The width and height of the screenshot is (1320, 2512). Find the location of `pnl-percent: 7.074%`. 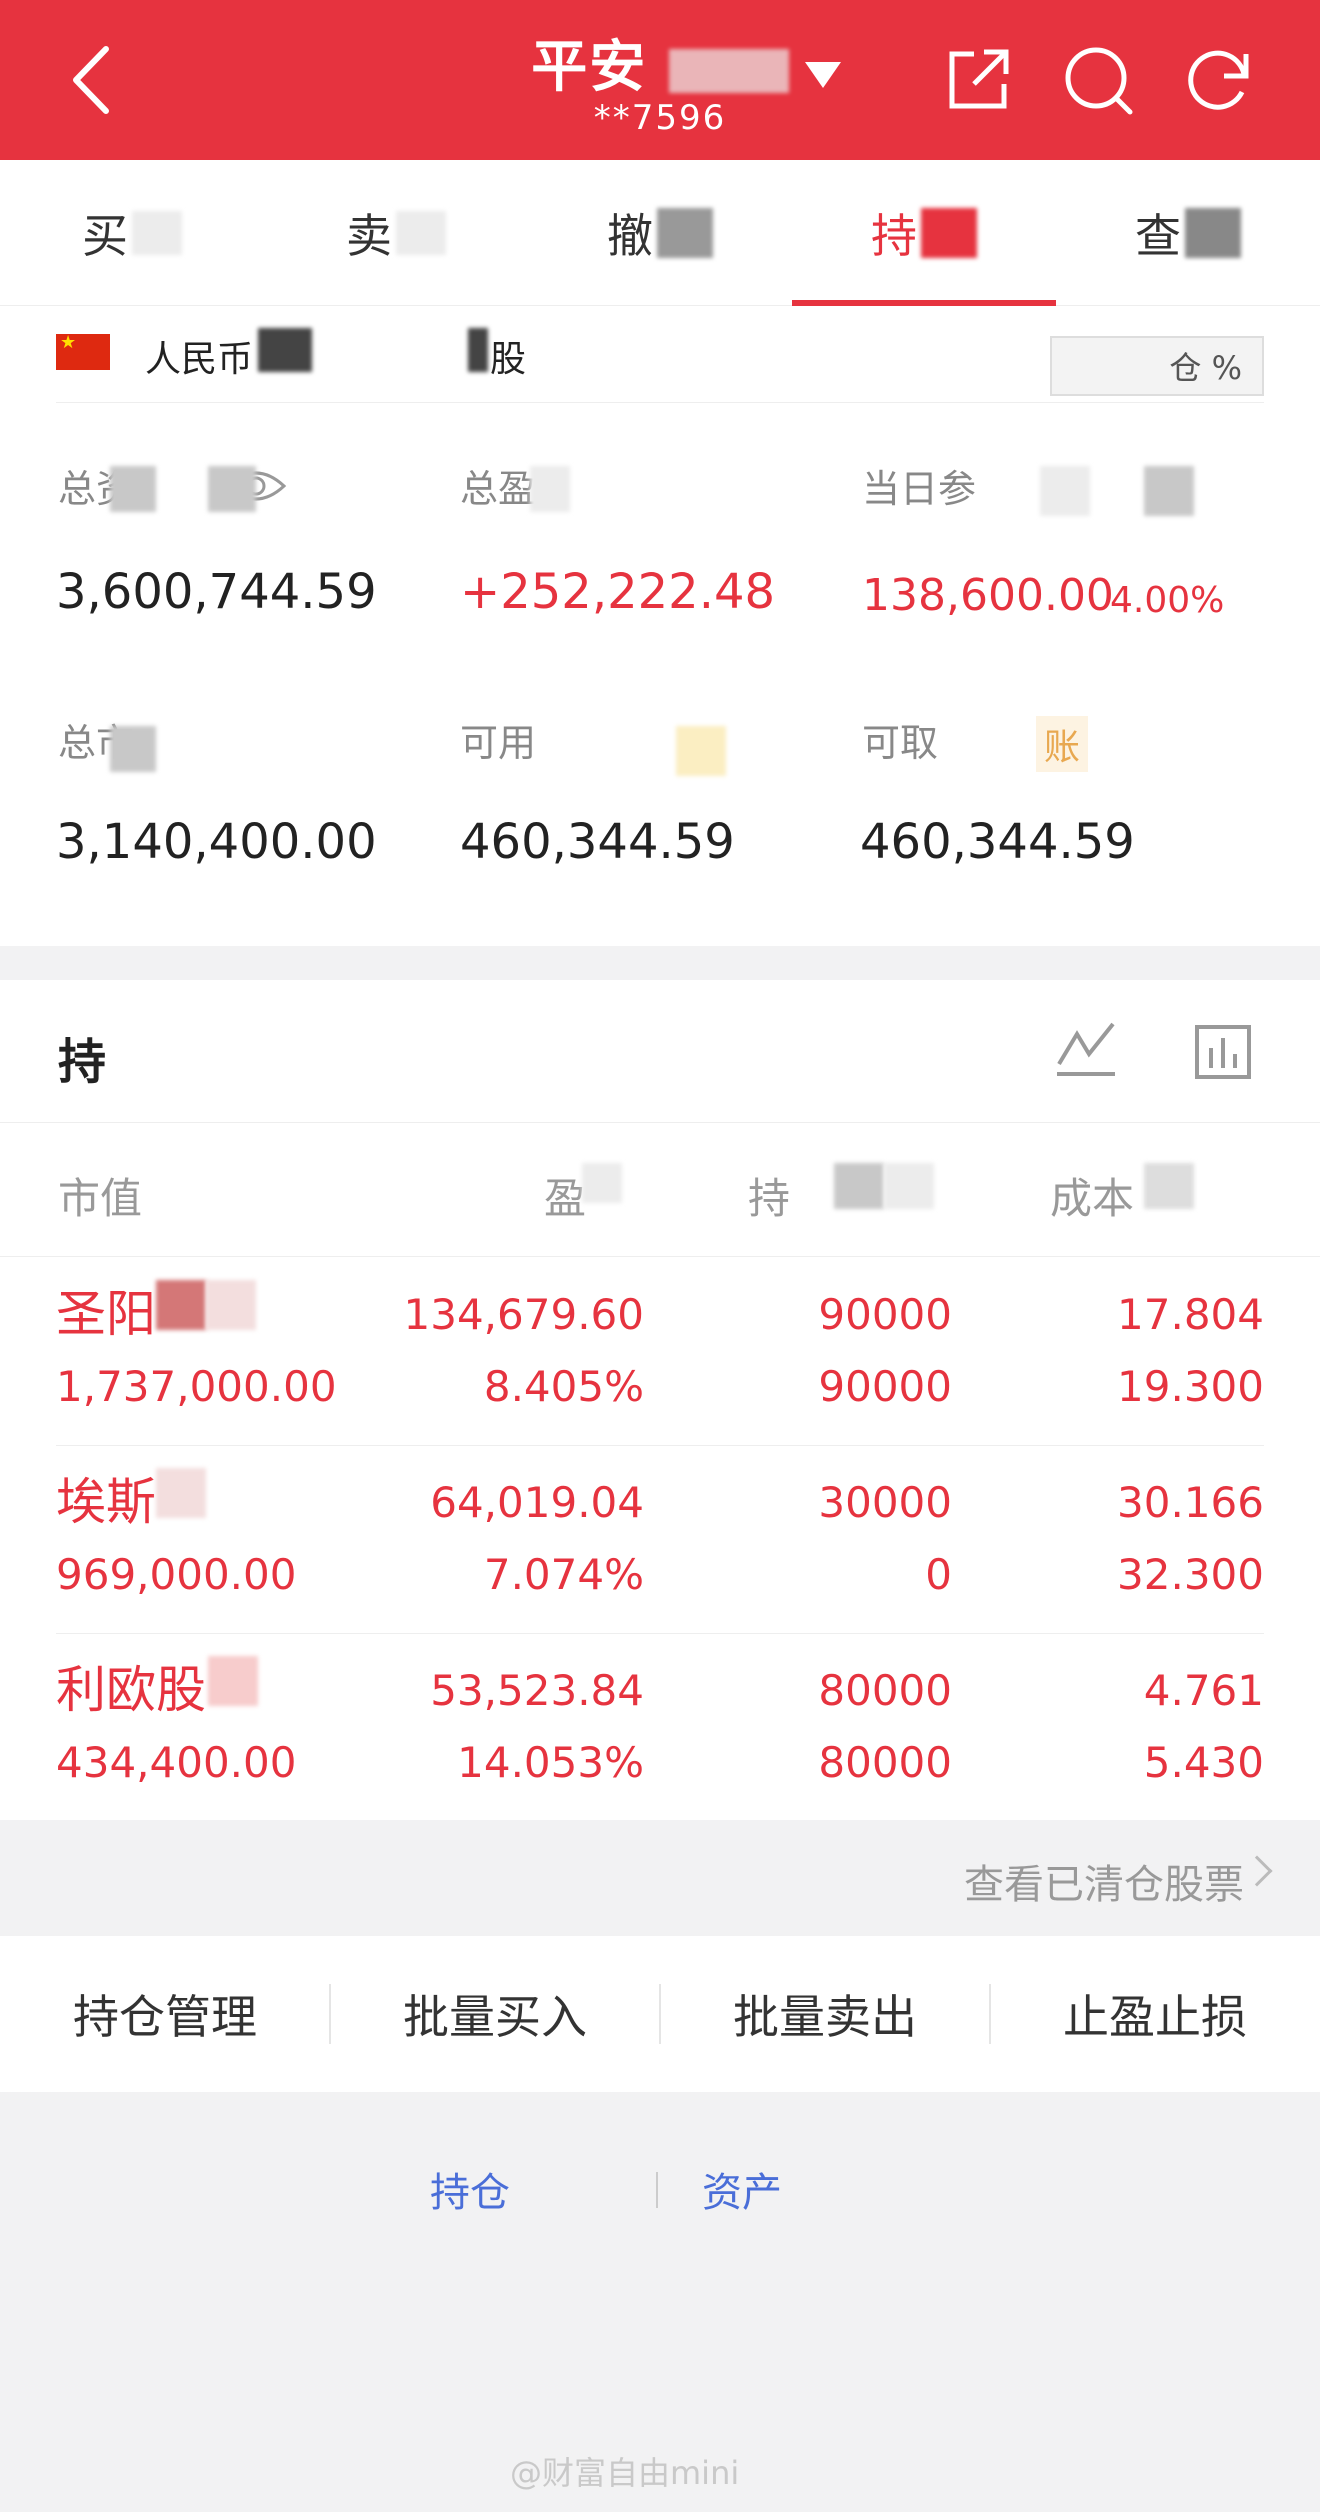

pnl-percent: 7.074% is located at coordinates (563, 1574).